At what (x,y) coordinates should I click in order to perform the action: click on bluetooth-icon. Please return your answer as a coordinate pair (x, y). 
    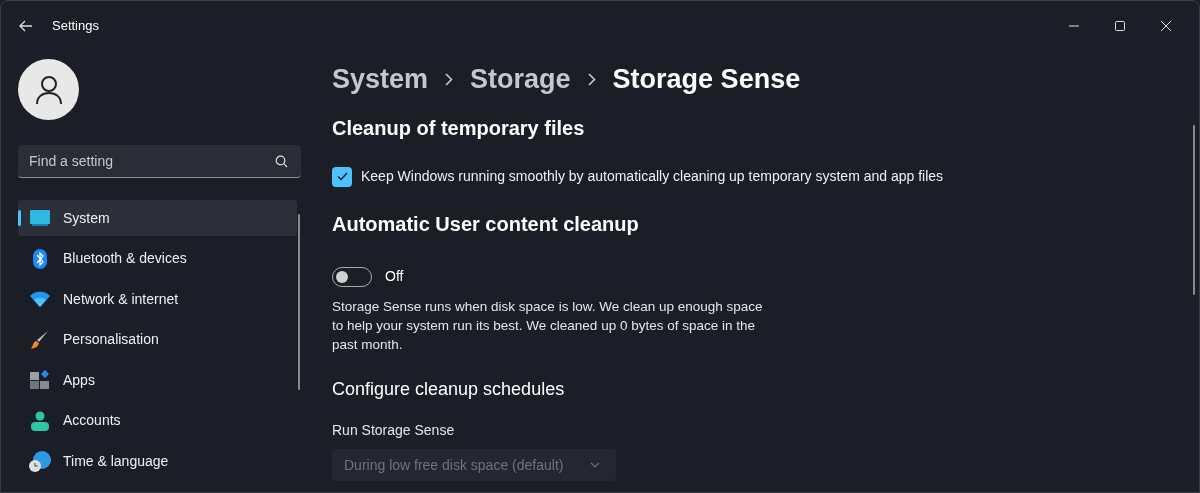
    Looking at the image, I should click on (40, 258).